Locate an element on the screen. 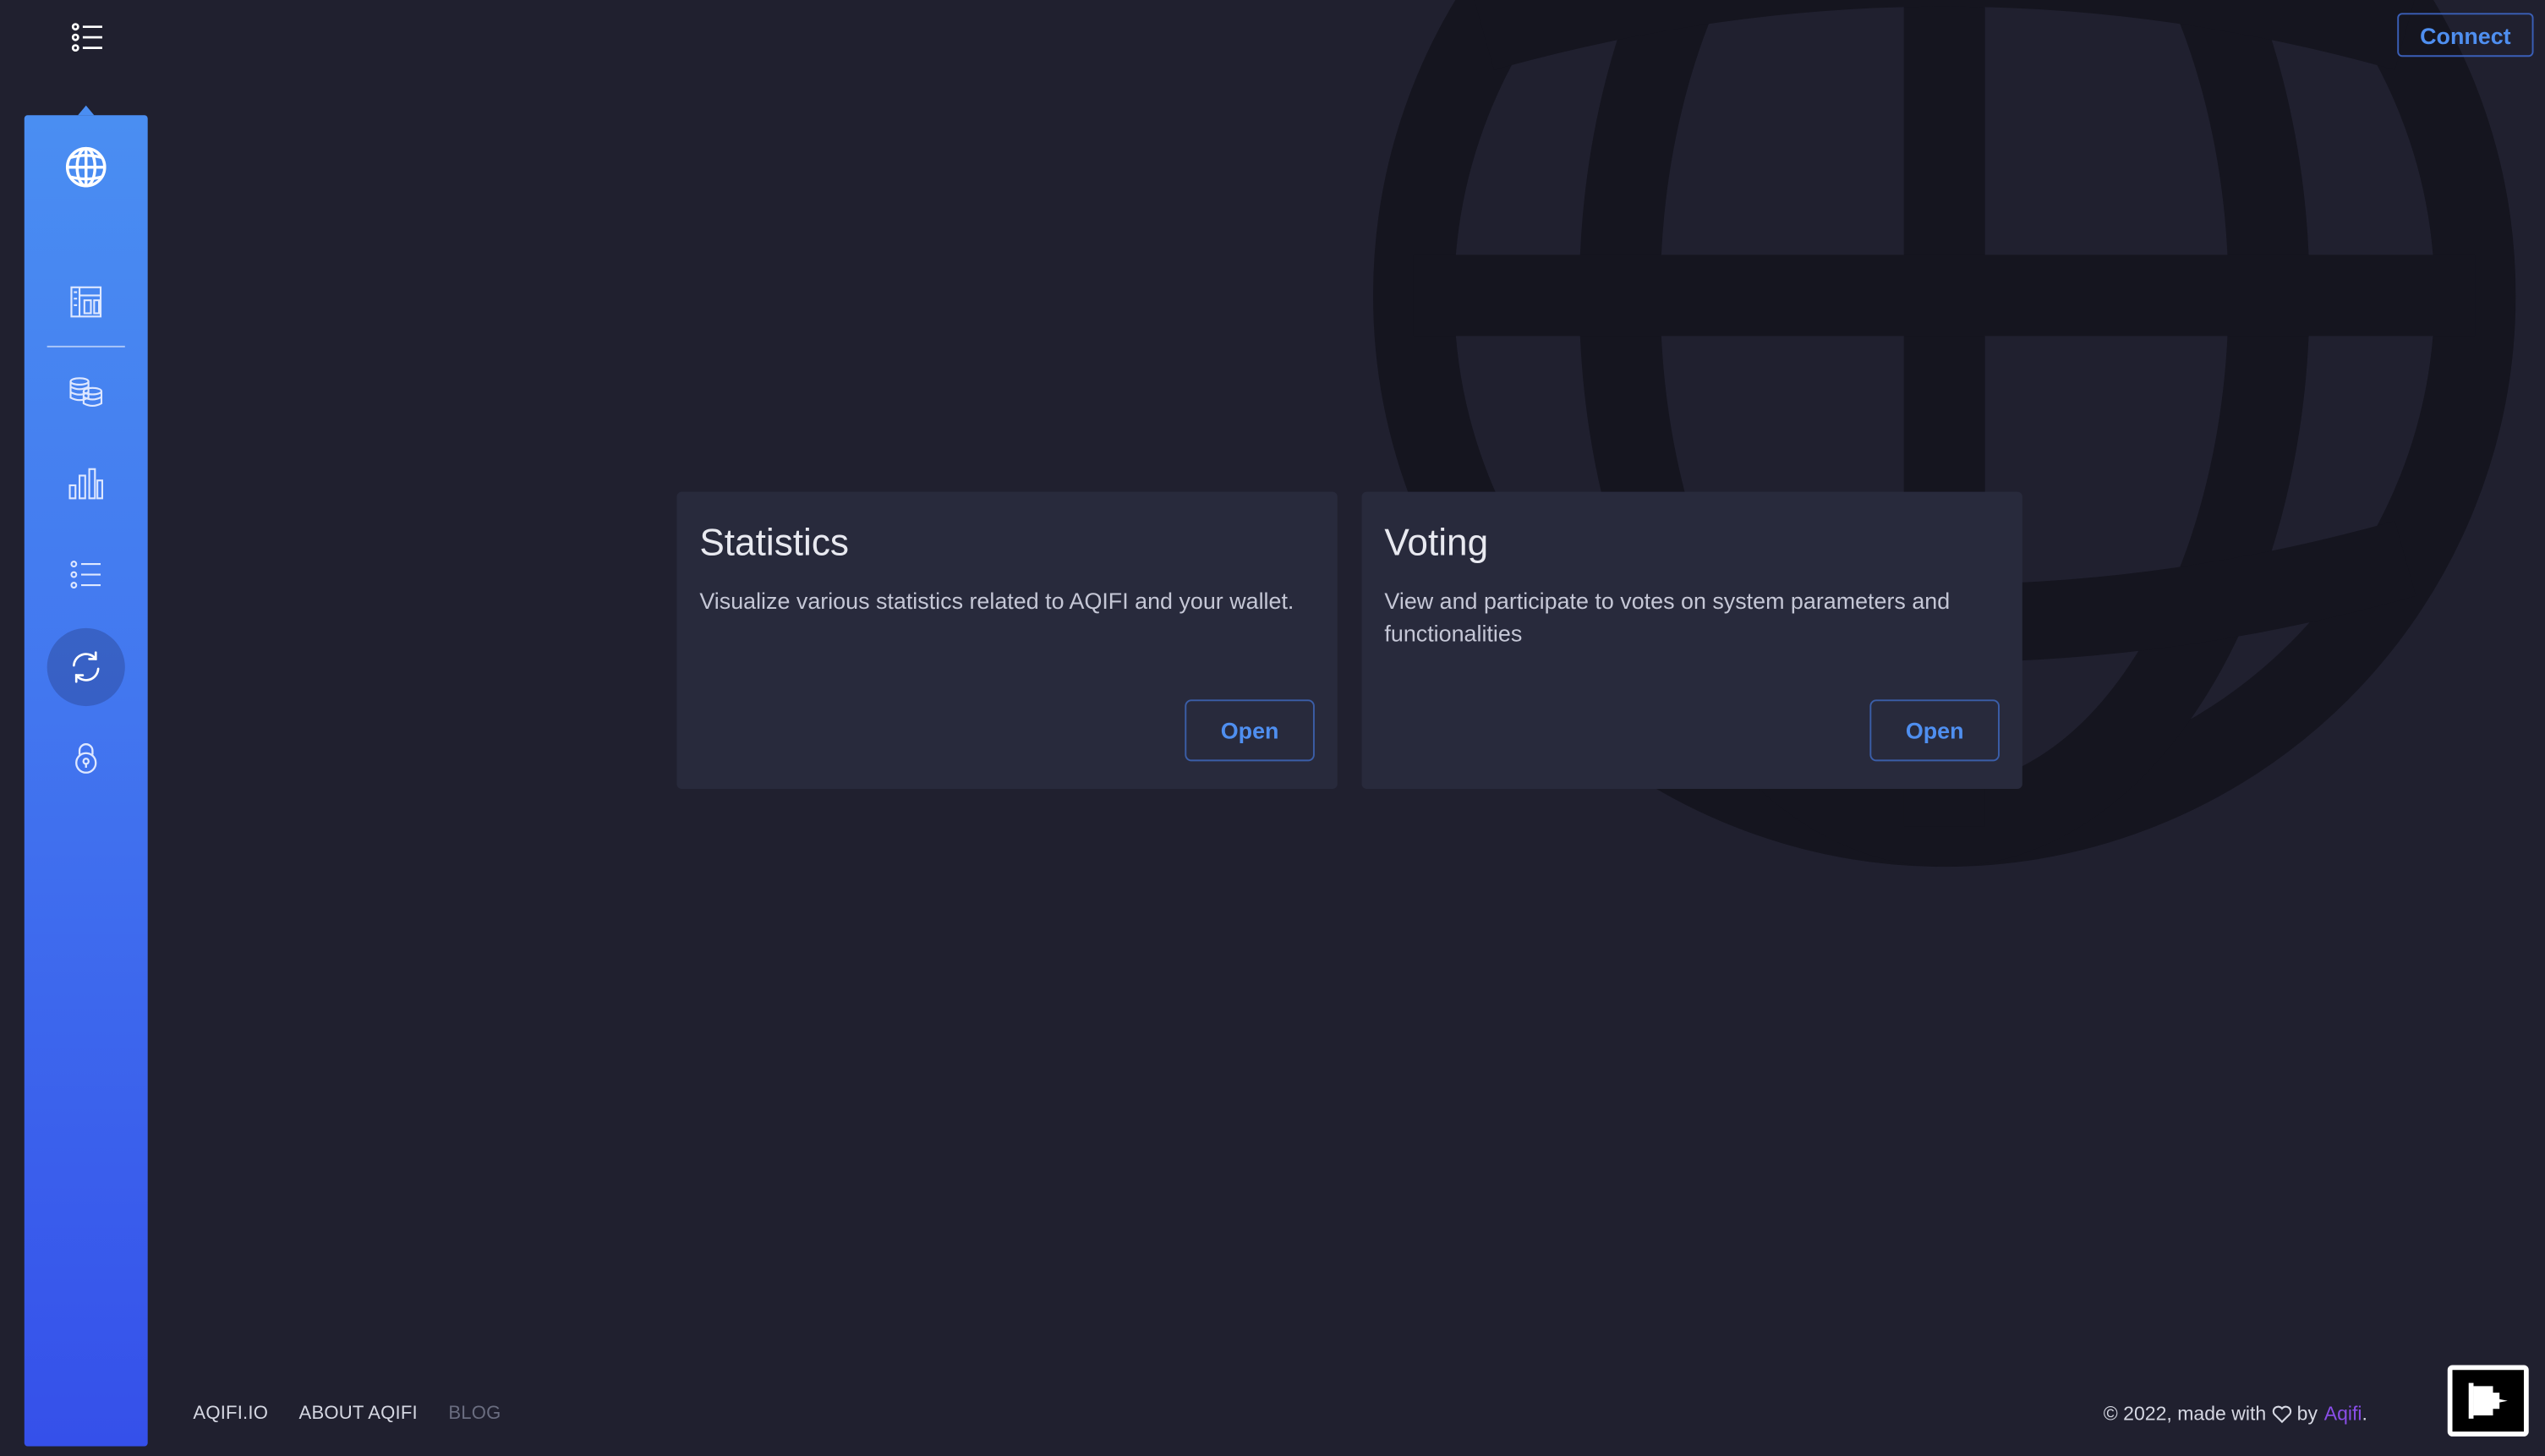  dashboard-icon is located at coordinates (86, 302).